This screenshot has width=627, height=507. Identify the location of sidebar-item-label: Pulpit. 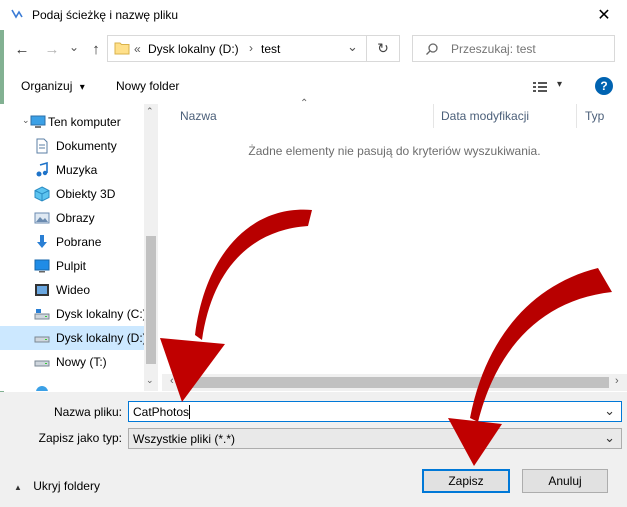
(71, 266).